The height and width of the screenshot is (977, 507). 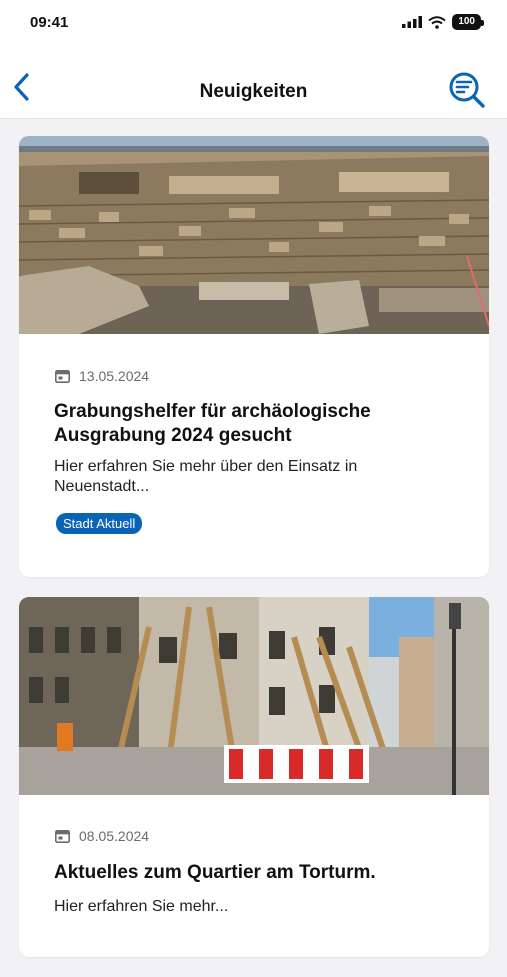 What do you see at coordinates (253, 23) in the screenshot?
I see `status-bar: 09:41 100` at bounding box center [253, 23].